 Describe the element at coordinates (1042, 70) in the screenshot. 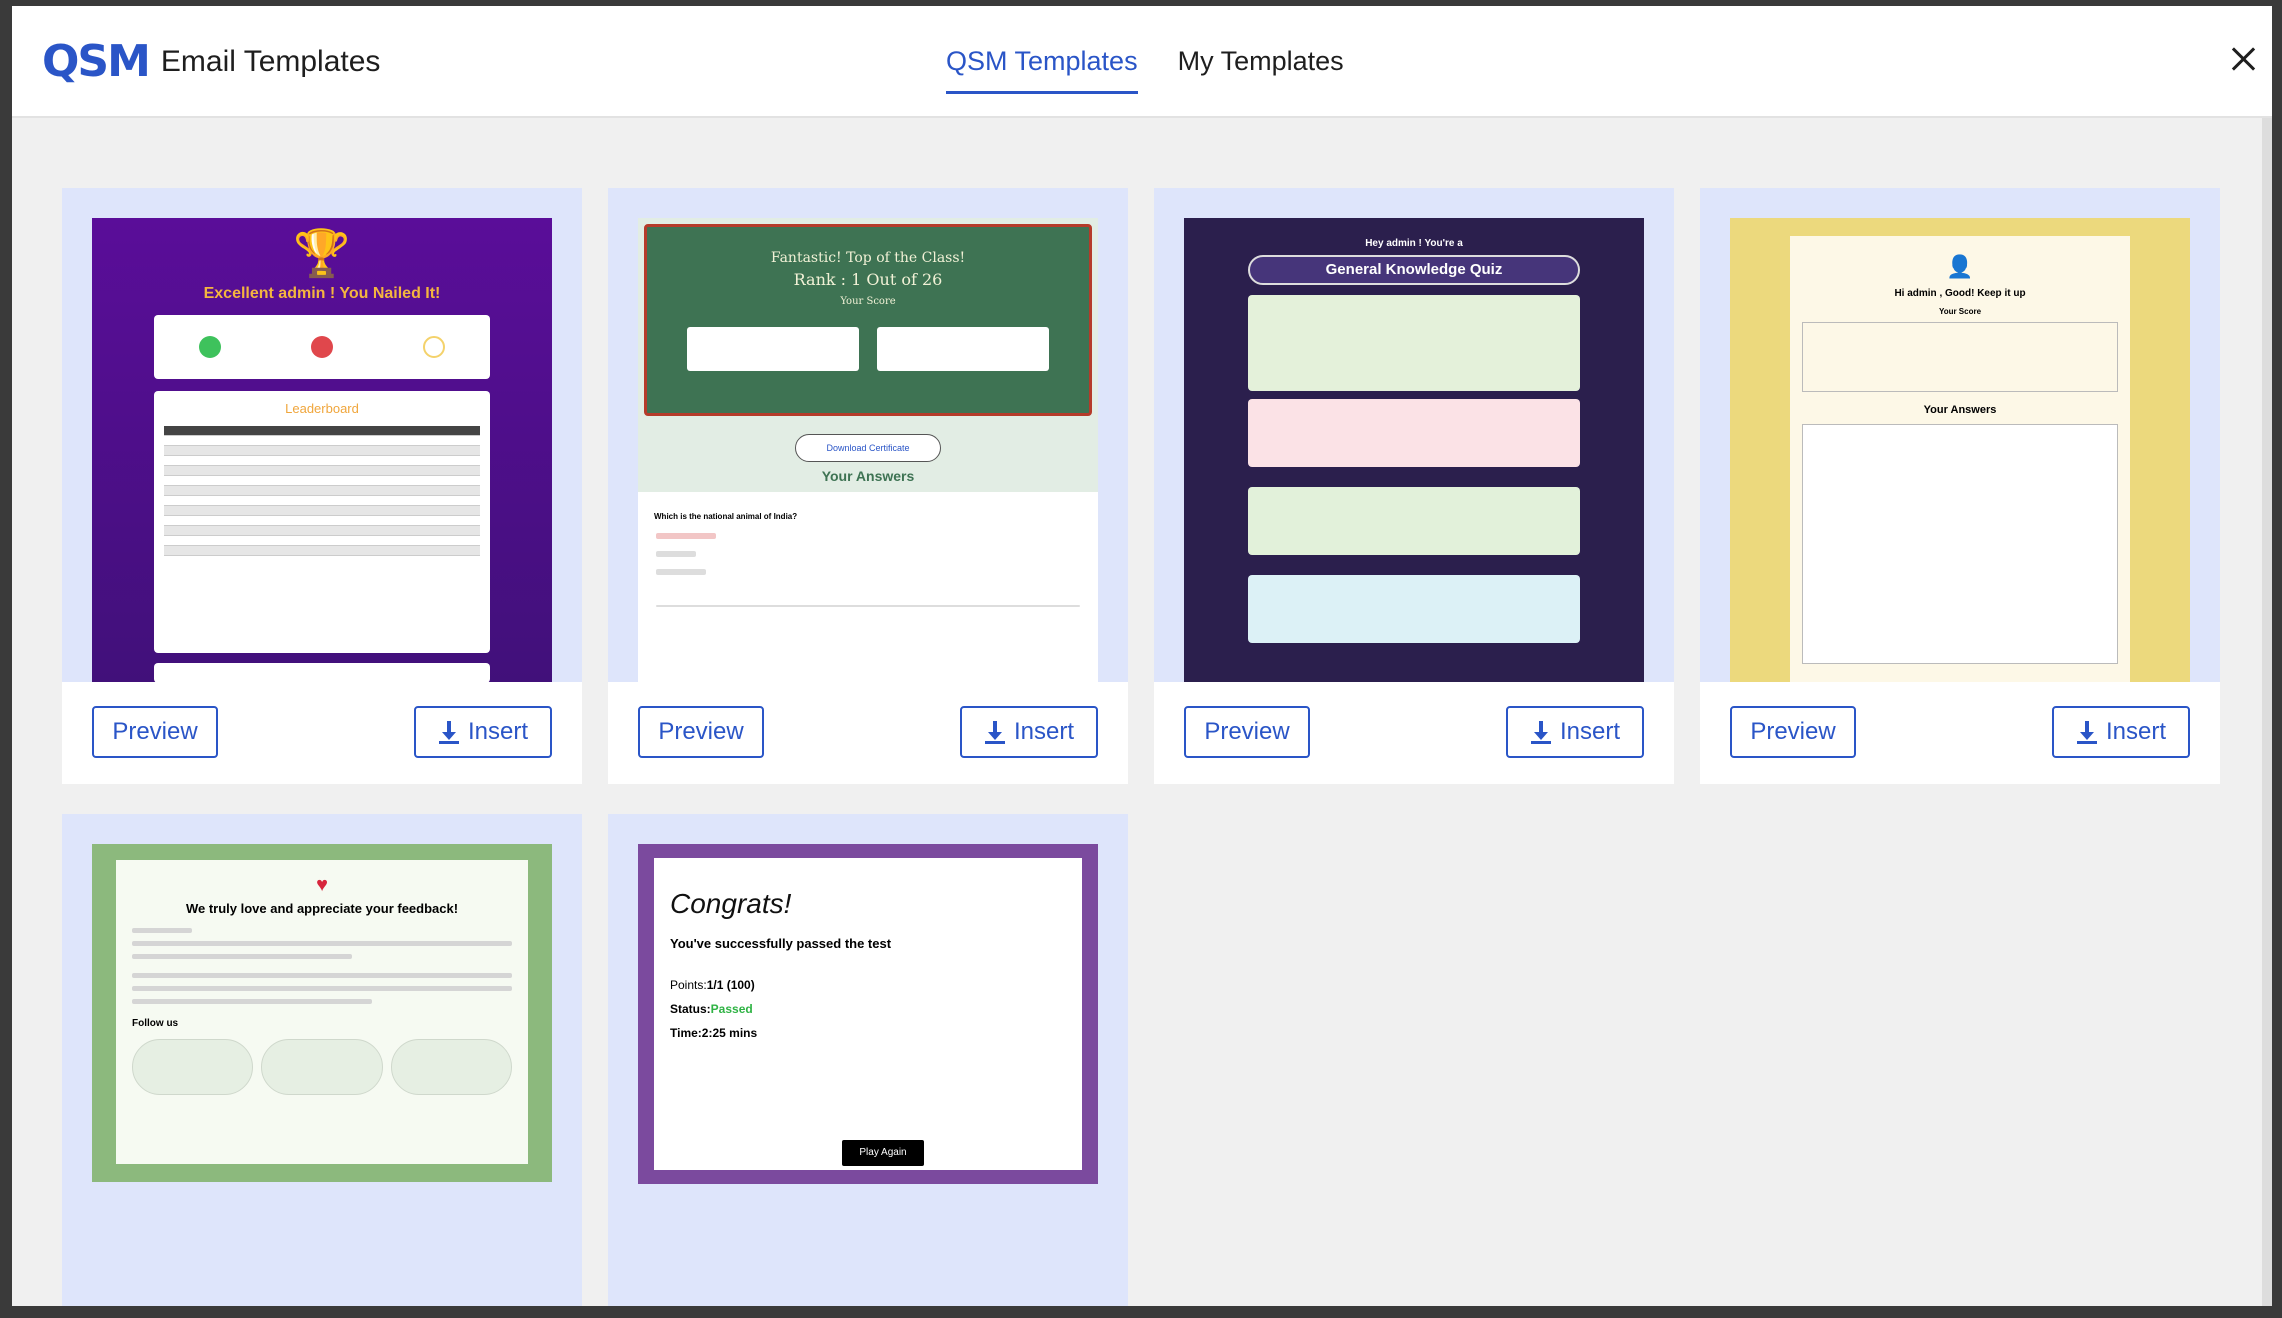

I see `tab-qsm-templates: QSM Templates` at that location.